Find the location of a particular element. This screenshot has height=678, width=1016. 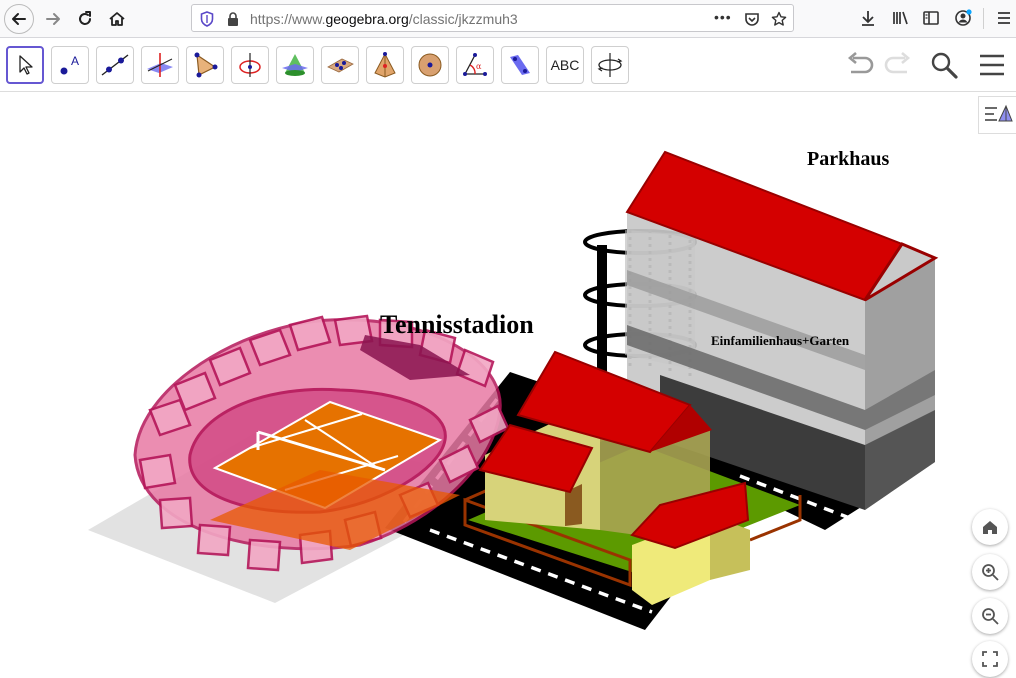

arrow-left-icon is located at coordinates (19, 19).